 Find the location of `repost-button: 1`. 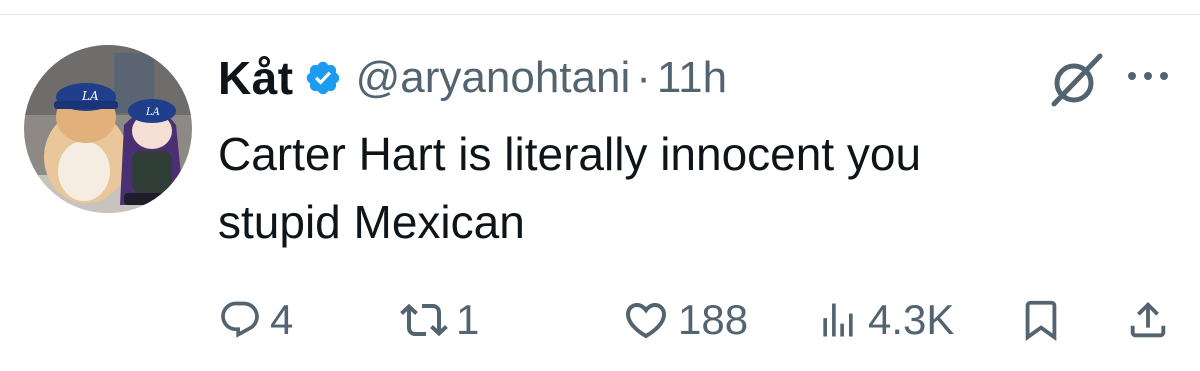

repost-button: 1 is located at coordinates (439, 320).